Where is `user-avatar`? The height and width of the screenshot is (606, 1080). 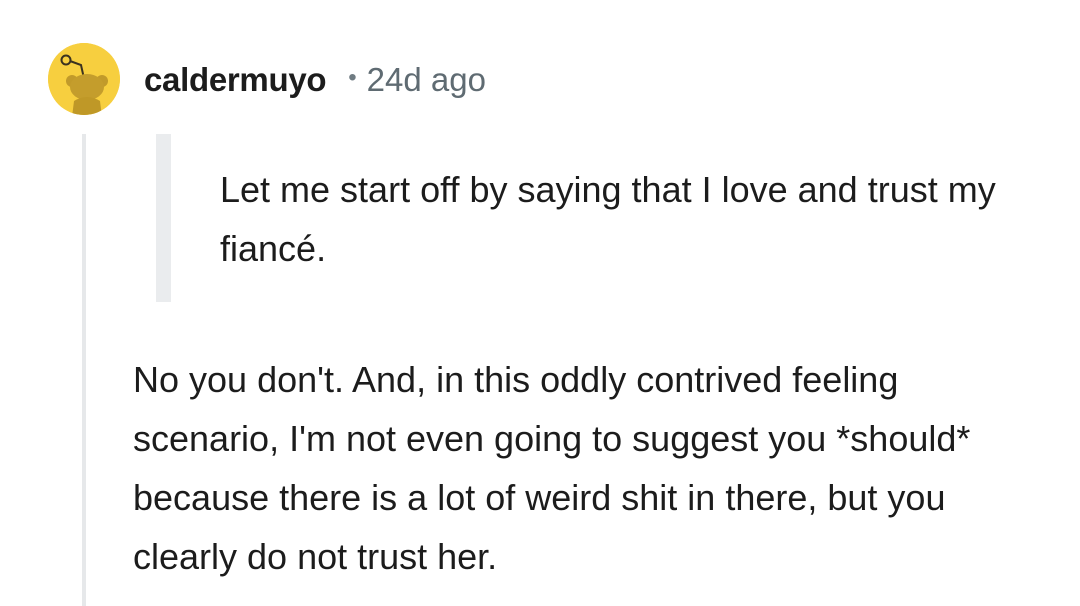
user-avatar is located at coordinates (84, 79).